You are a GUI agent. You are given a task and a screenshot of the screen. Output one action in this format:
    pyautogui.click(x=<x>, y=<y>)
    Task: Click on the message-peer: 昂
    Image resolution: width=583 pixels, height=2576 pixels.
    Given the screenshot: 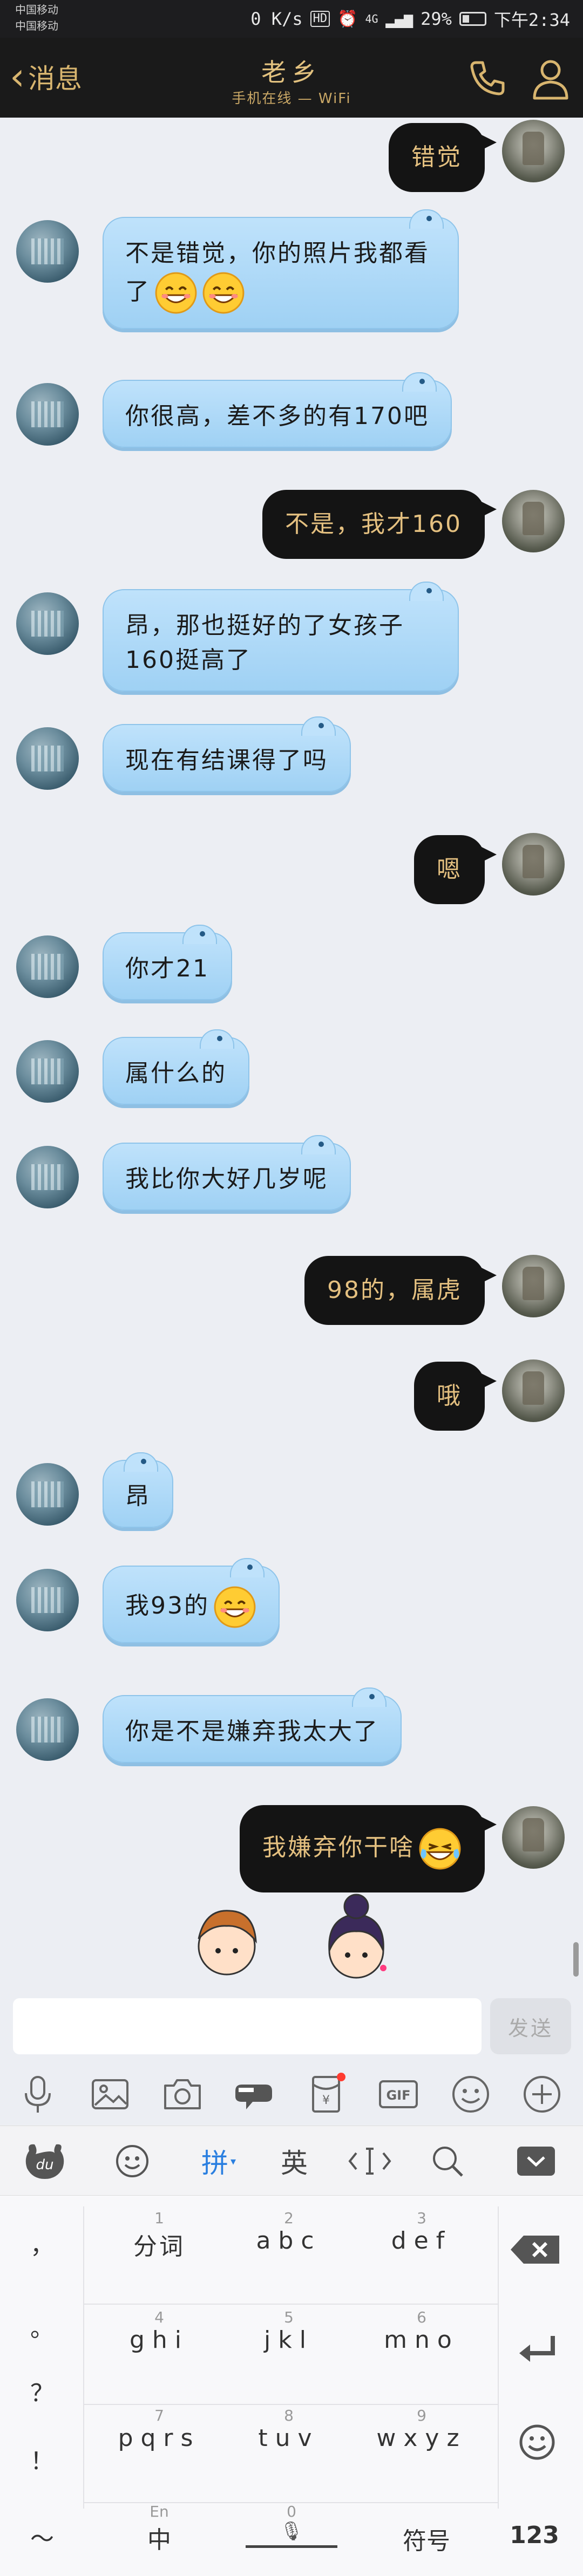 What is the action you would take?
    pyautogui.click(x=138, y=1490)
    